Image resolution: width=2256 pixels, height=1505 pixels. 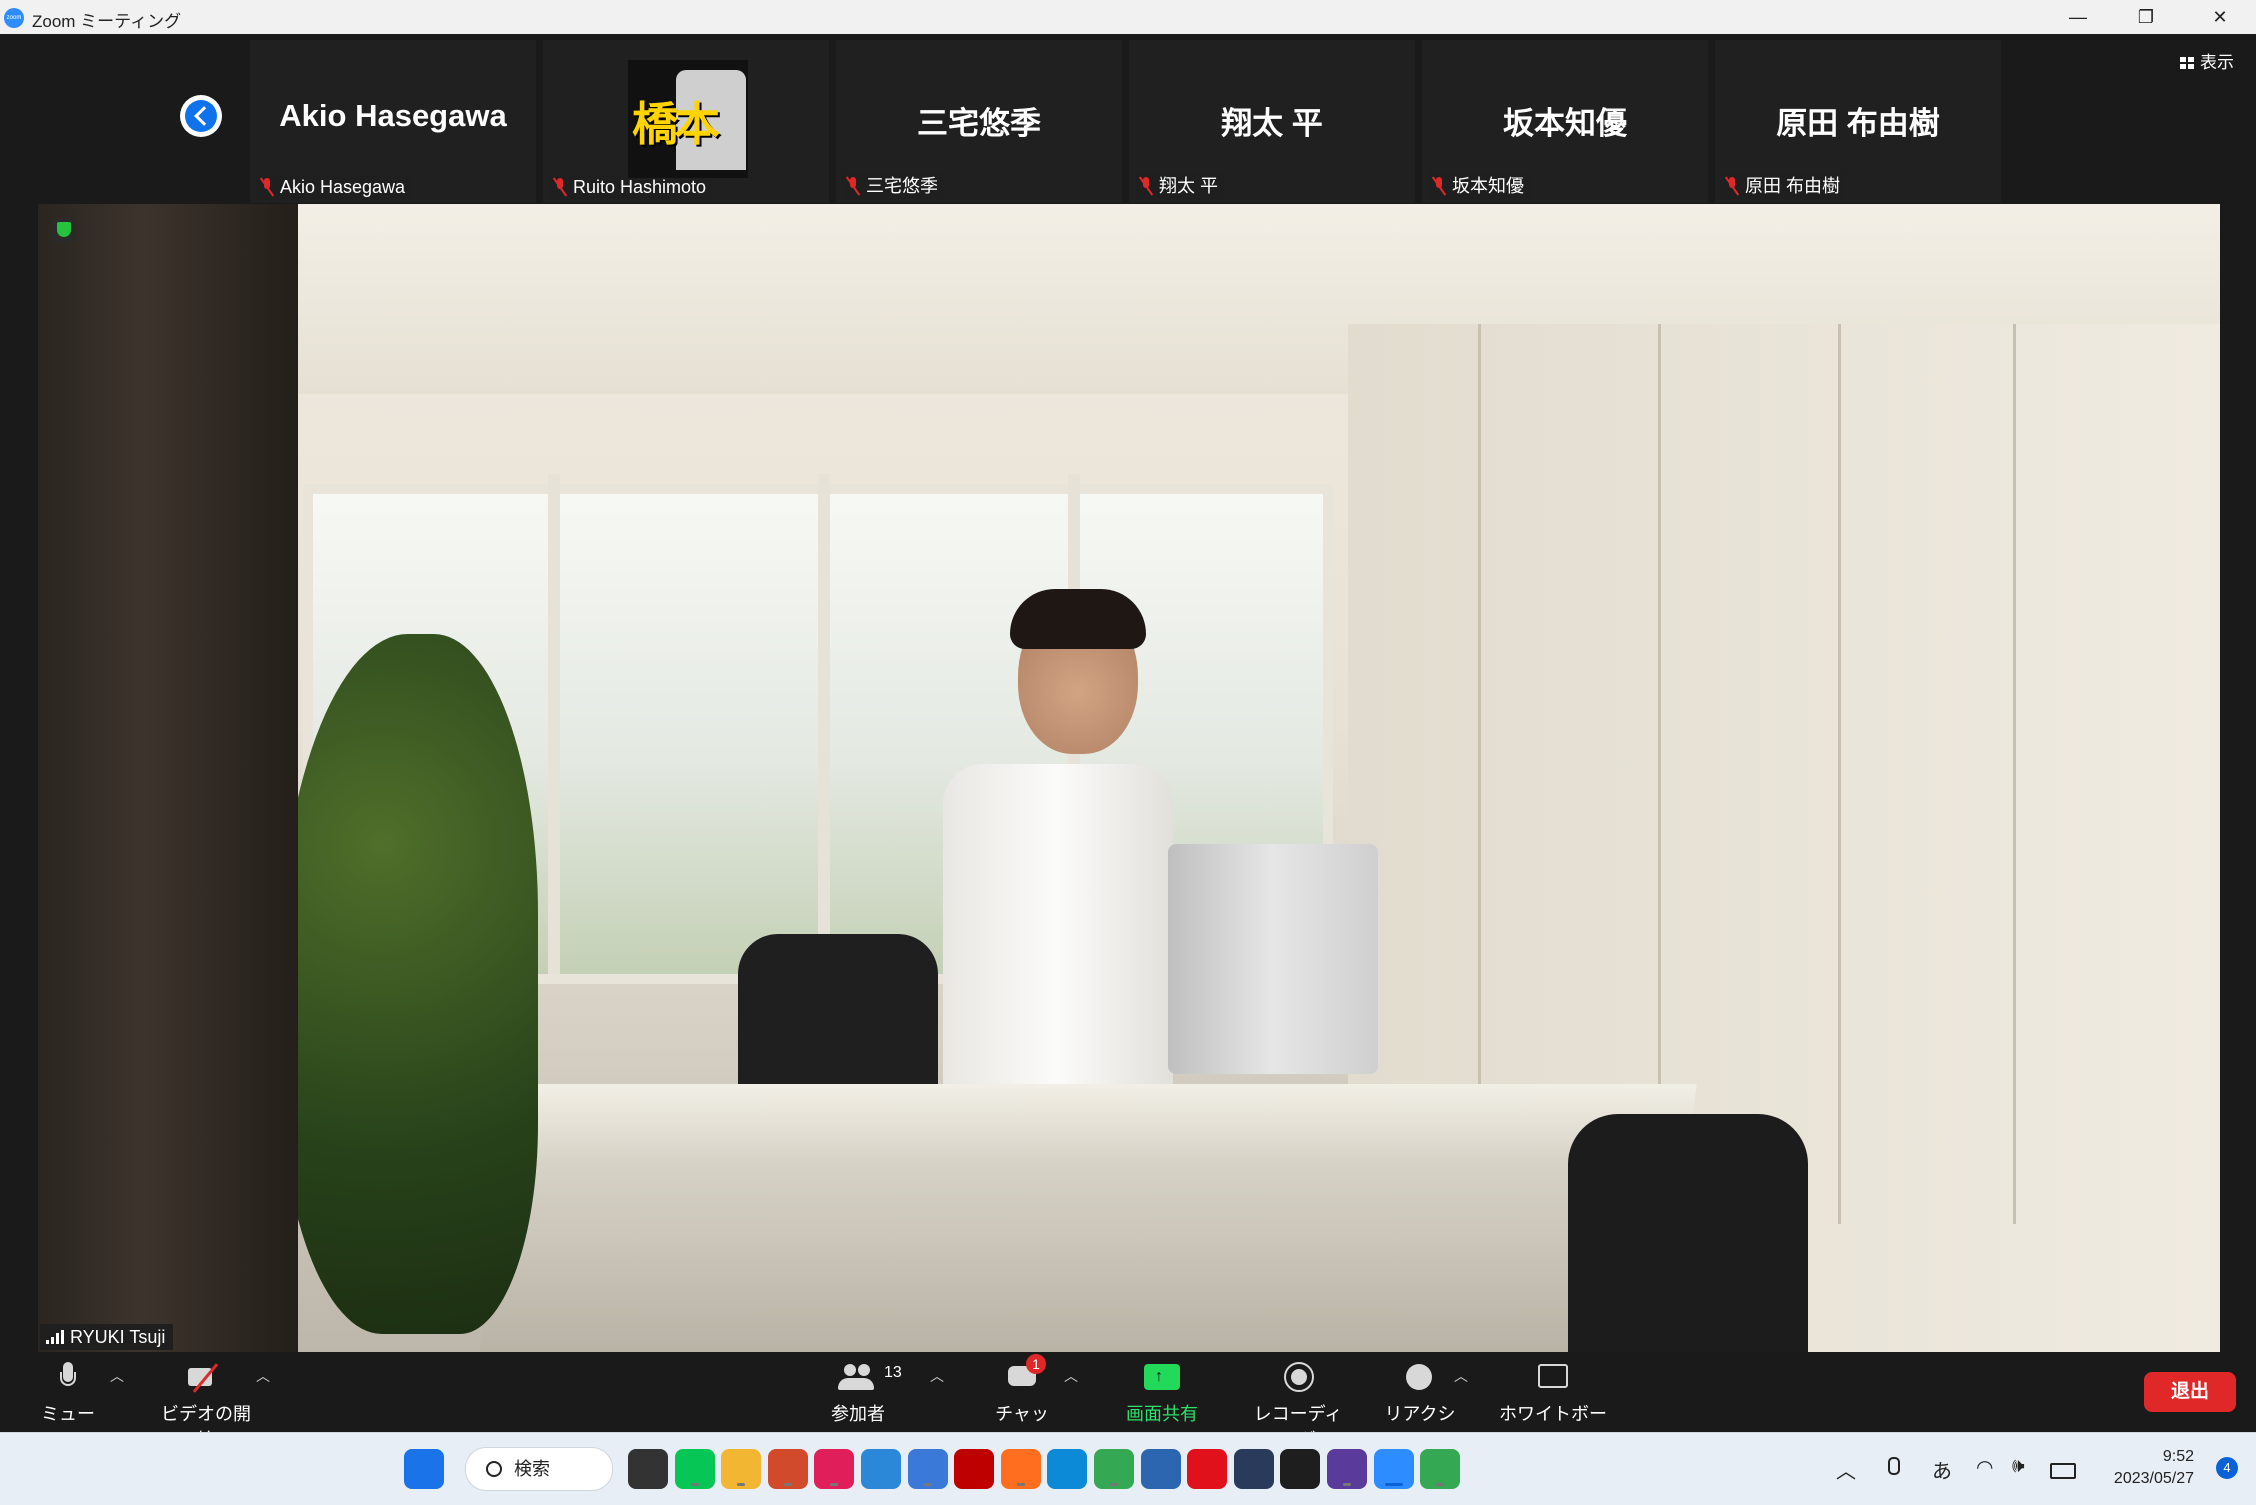 I want to click on participant-tile: 三宅悠季 三宅悠季, so click(x=979, y=121).